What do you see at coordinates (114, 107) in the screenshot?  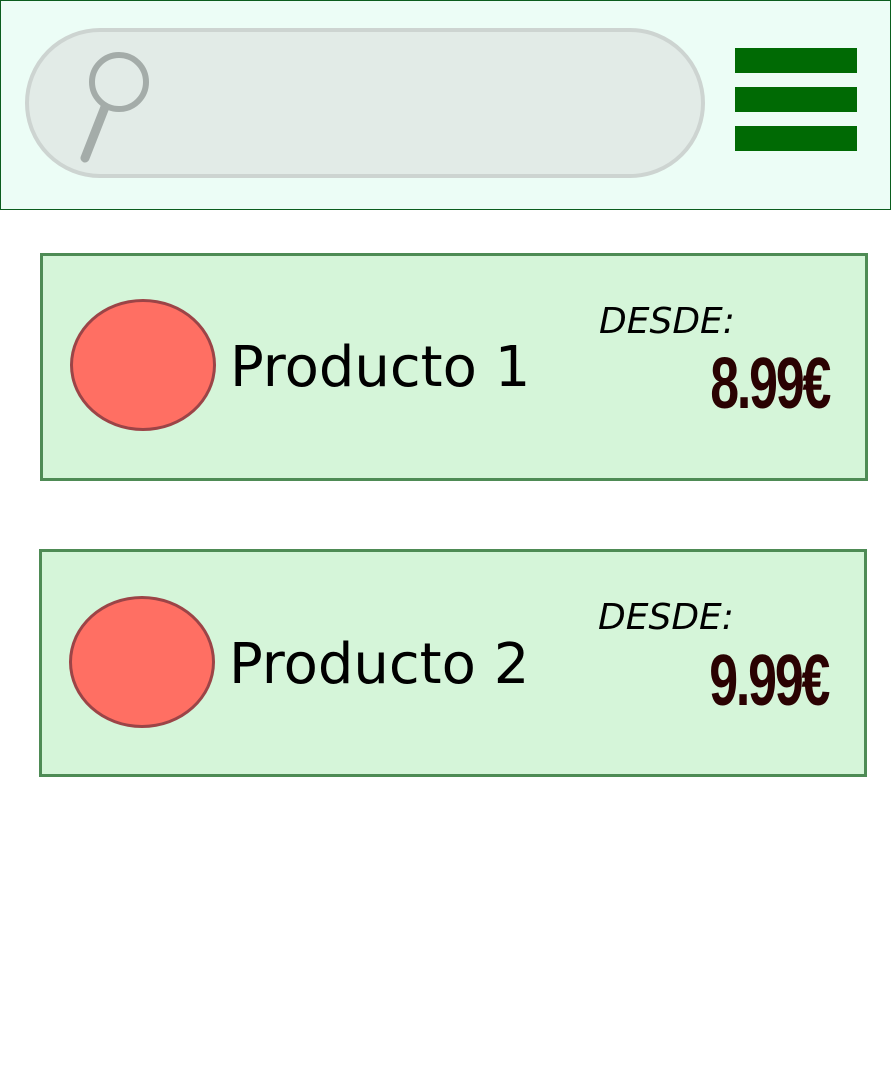 I see `search-icon` at bounding box center [114, 107].